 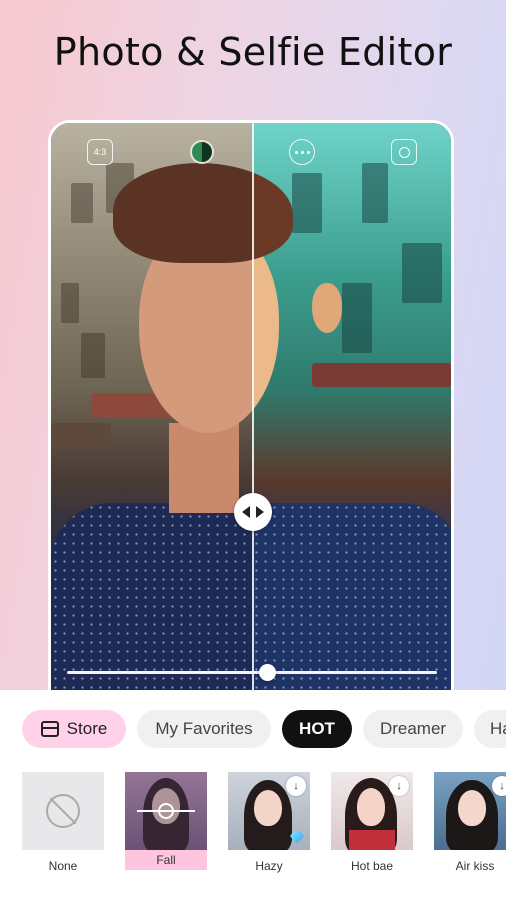 I want to click on filter-label: Hazy, so click(x=269, y=866).